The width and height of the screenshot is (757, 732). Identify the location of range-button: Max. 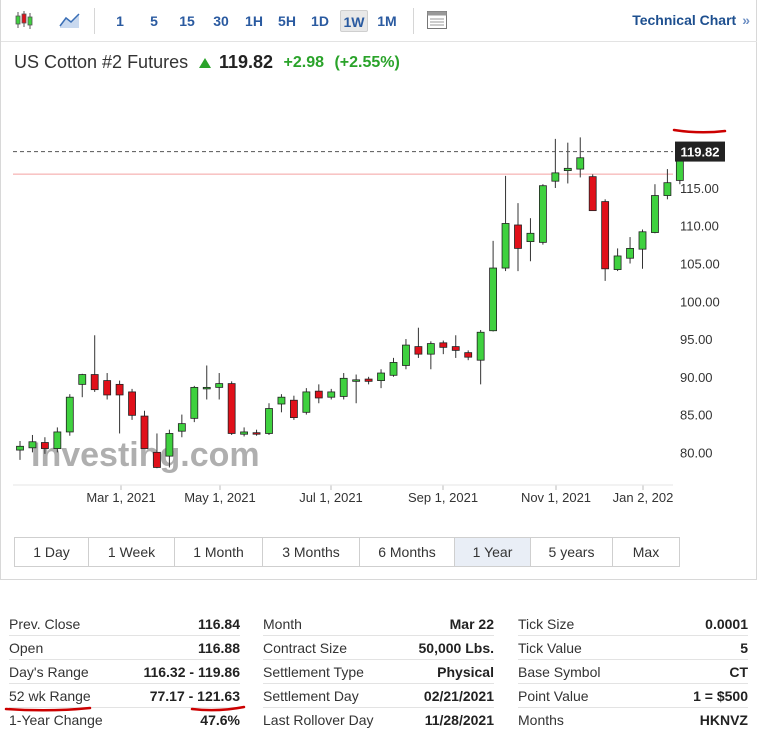
(646, 552).